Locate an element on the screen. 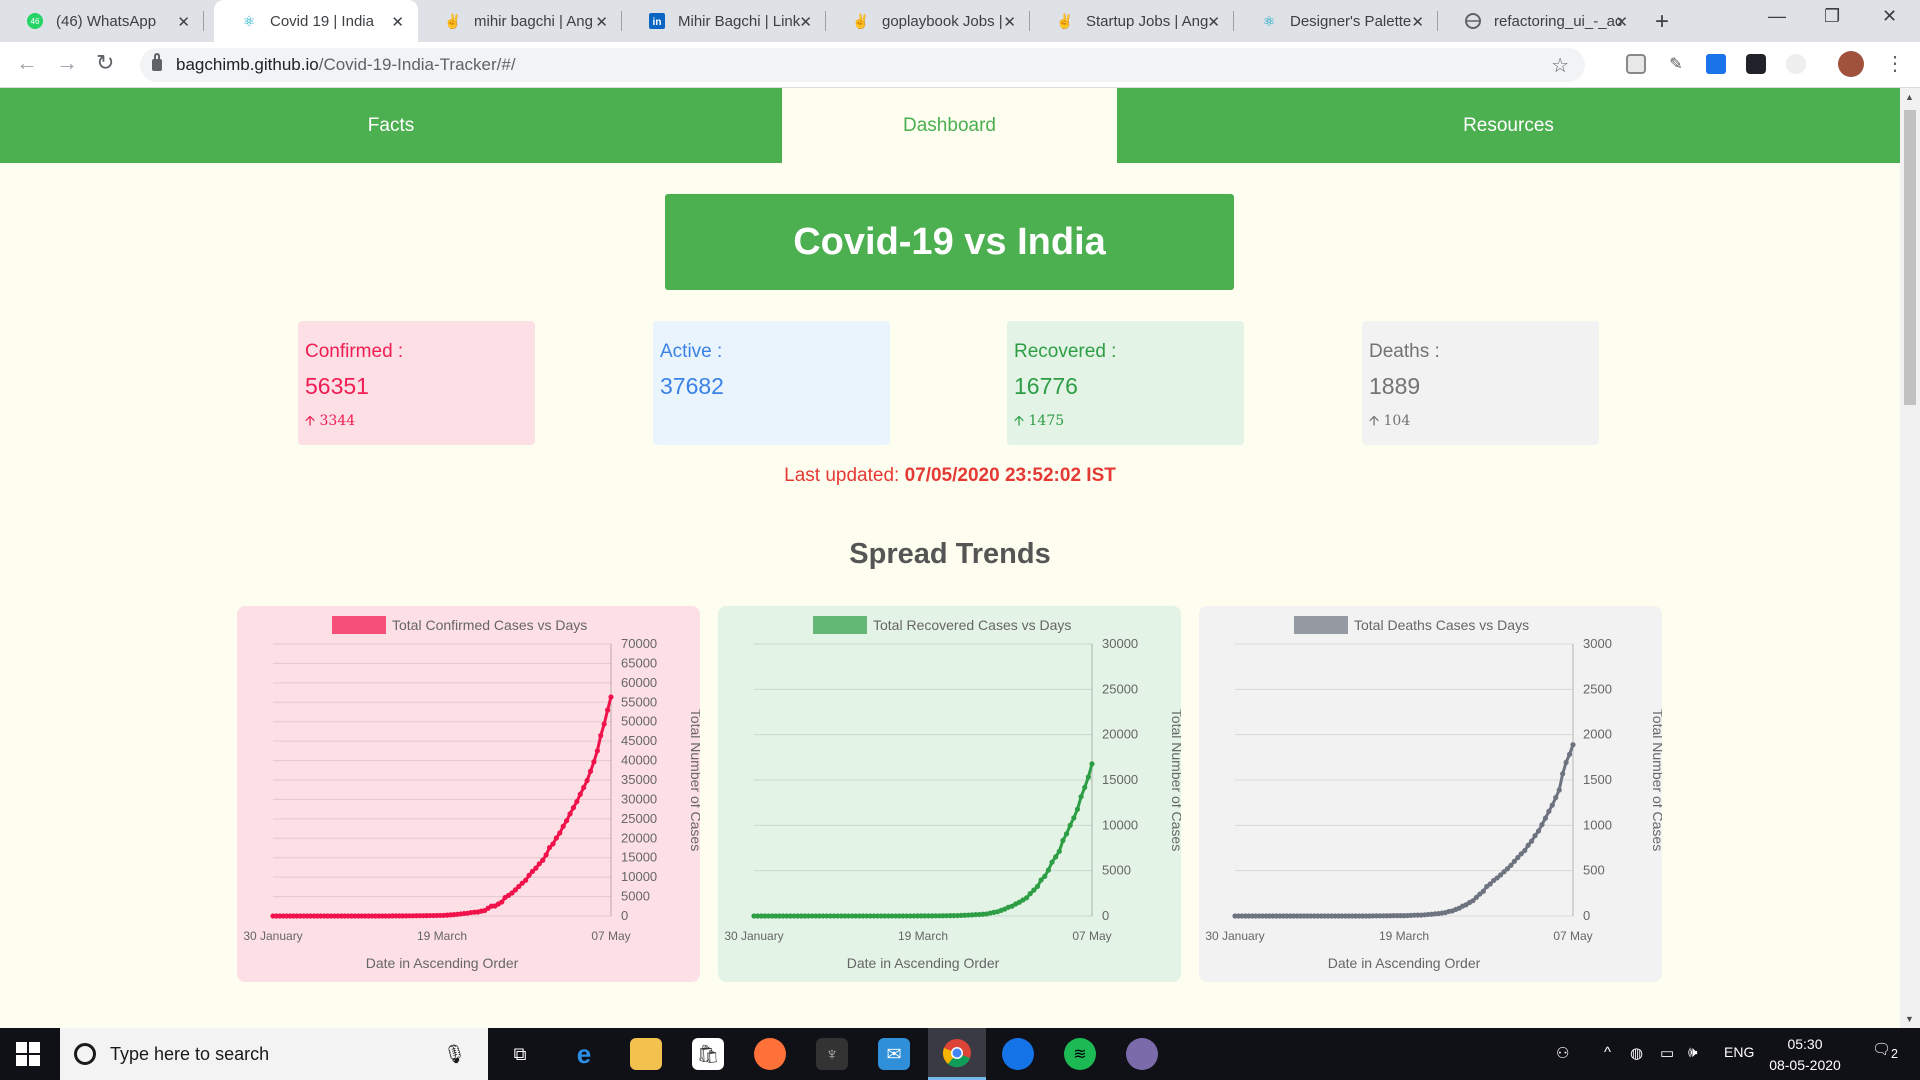  close-window-button: ✕ is located at coordinates (1889, 16).